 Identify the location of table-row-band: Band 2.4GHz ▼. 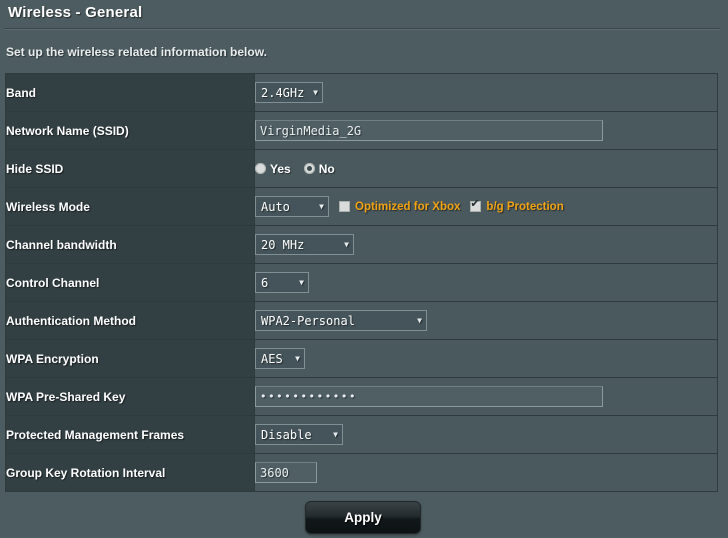
(361, 92).